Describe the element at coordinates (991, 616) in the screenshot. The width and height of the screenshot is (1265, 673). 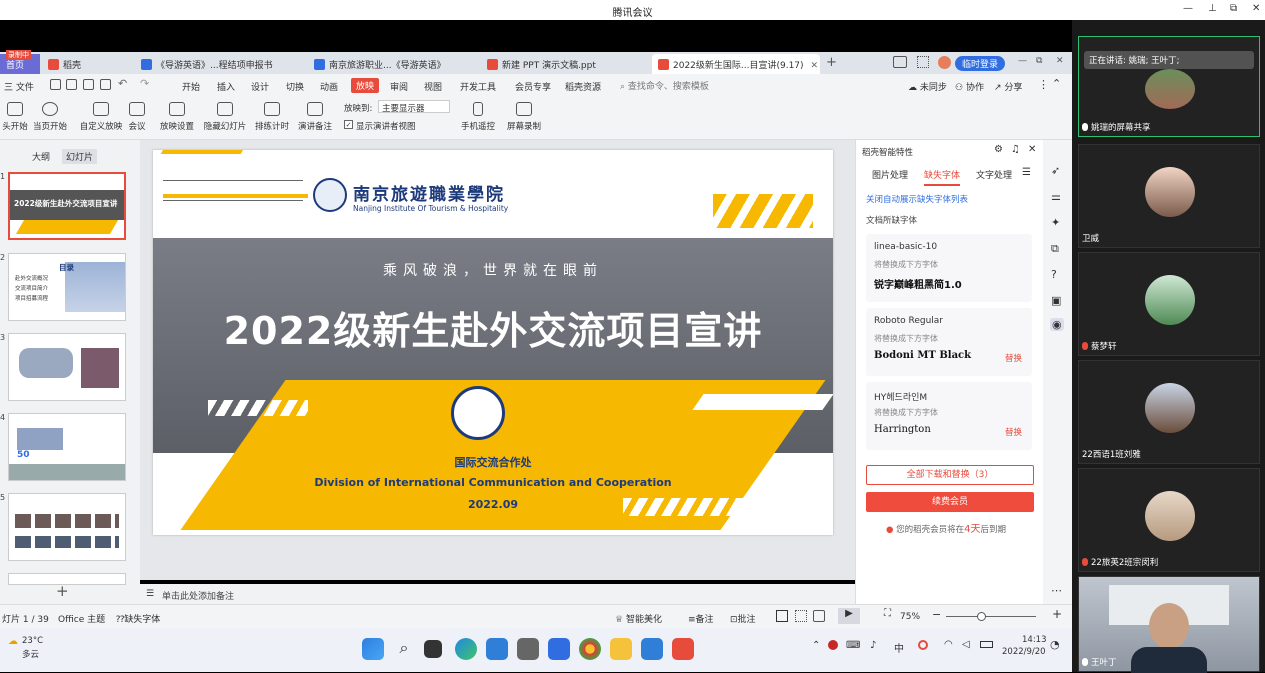
I see `zoom-slider` at that location.